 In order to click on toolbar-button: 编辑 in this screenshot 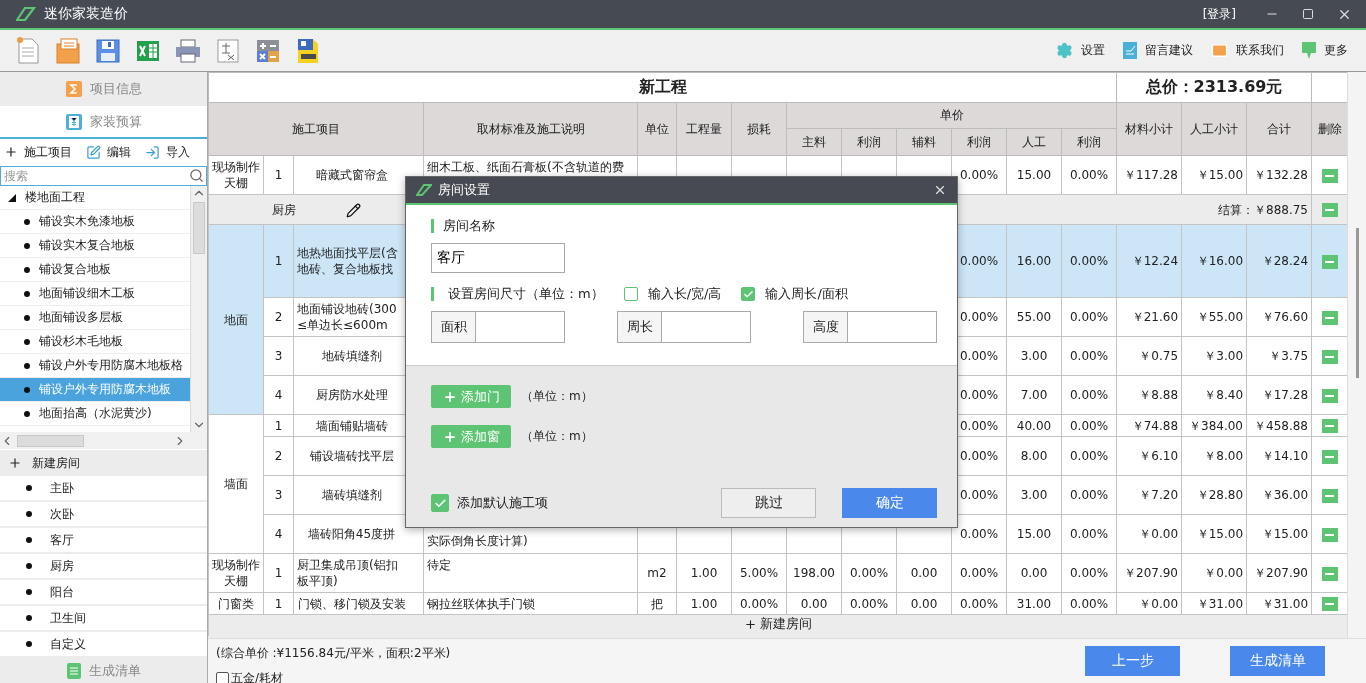, I will do `click(108, 152)`.